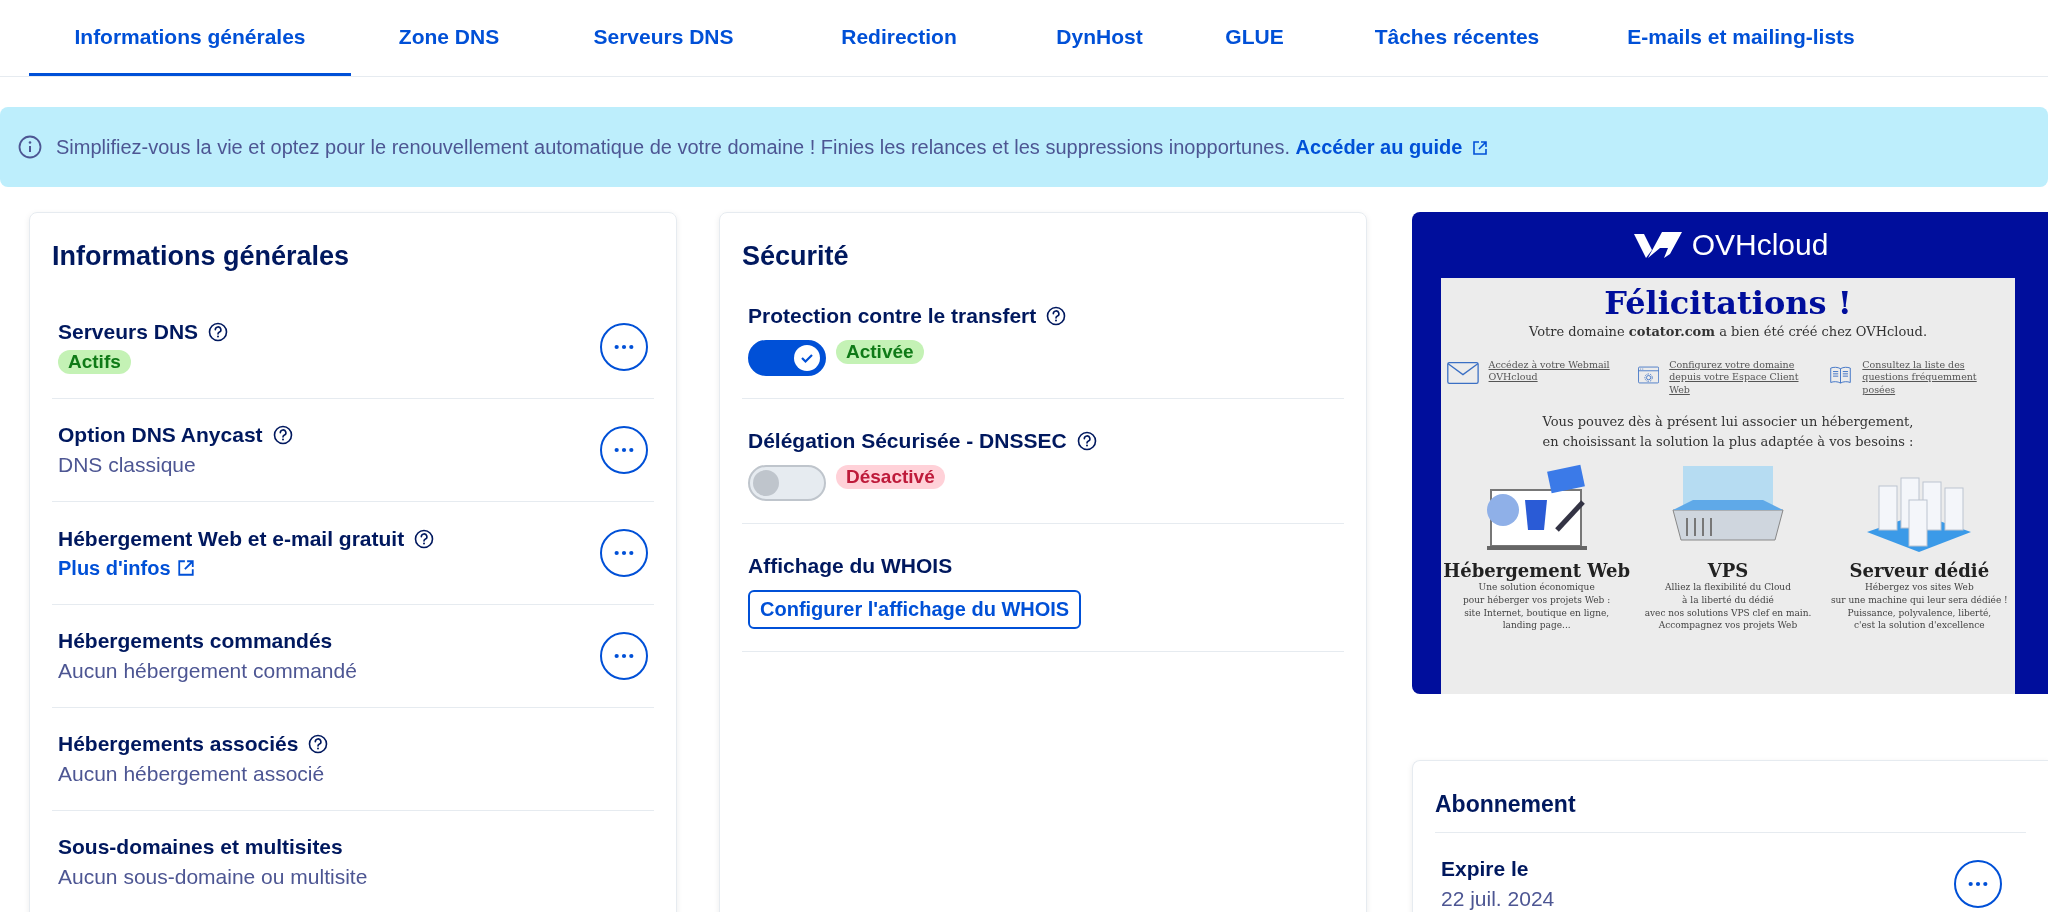  Describe the element at coordinates (200, 847) in the screenshot. I see `field-label: Sous-domaines et multisites` at that location.